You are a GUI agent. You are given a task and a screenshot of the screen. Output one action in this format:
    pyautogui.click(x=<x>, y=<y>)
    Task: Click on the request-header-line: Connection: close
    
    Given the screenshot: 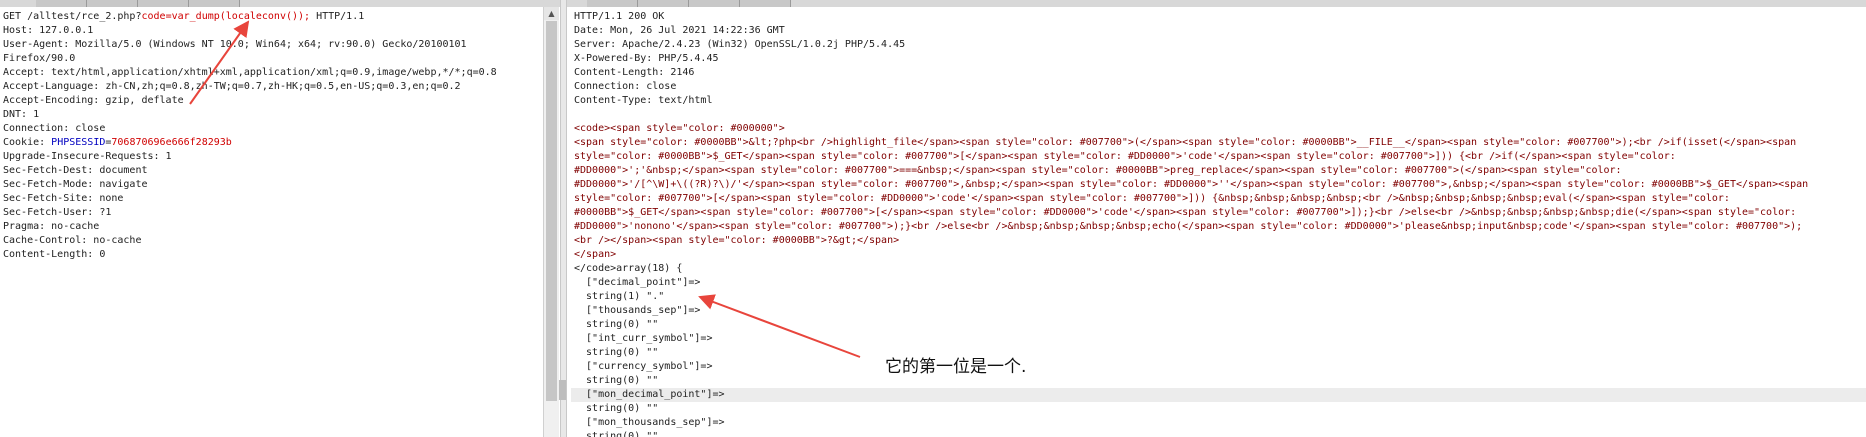 What is the action you would take?
    pyautogui.click(x=54, y=128)
    